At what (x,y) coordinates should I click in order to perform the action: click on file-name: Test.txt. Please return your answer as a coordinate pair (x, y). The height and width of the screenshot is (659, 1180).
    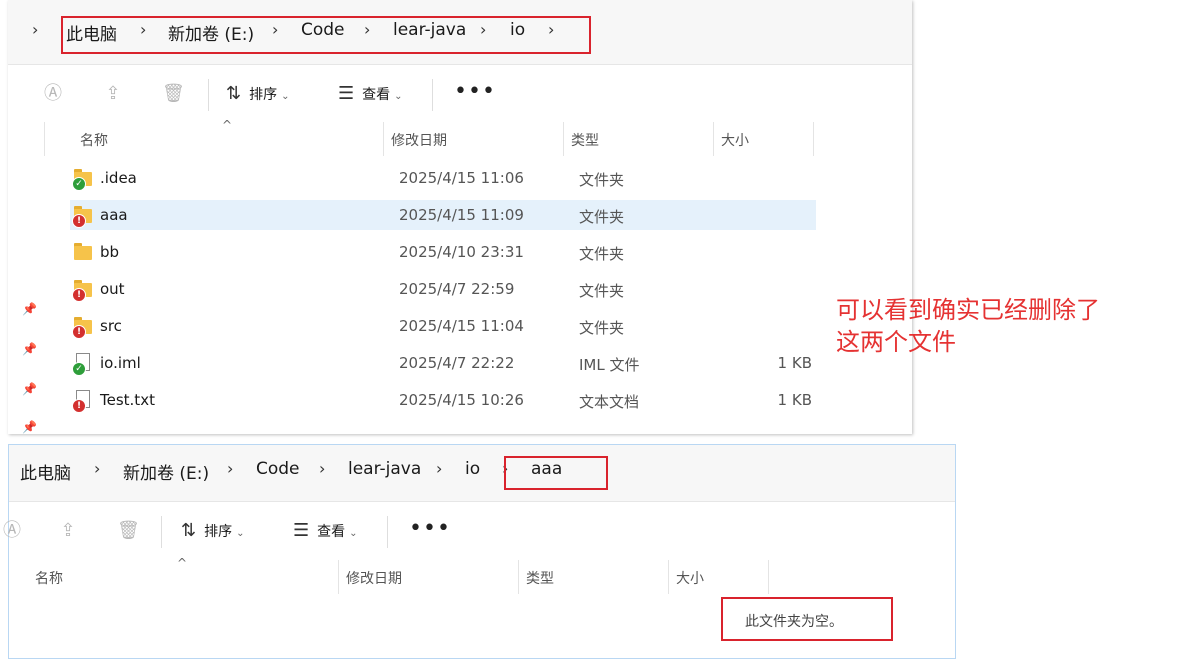
    Looking at the image, I should click on (127, 400).